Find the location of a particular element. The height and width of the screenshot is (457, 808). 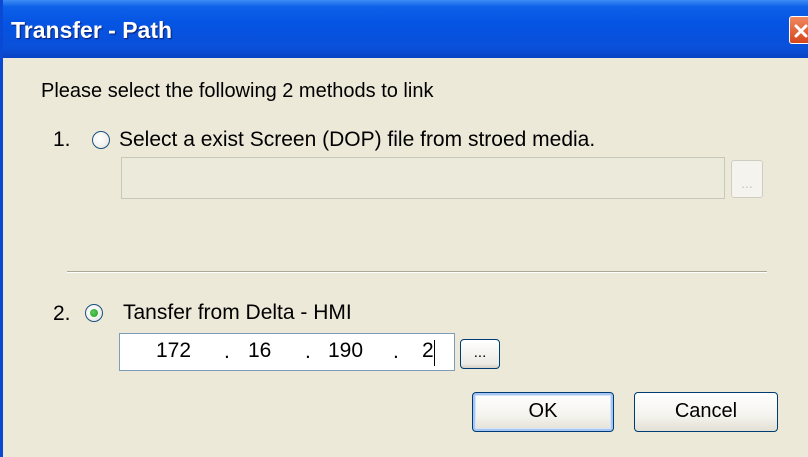

window-title: Transfer - Path is located at coordinates (92, 30).